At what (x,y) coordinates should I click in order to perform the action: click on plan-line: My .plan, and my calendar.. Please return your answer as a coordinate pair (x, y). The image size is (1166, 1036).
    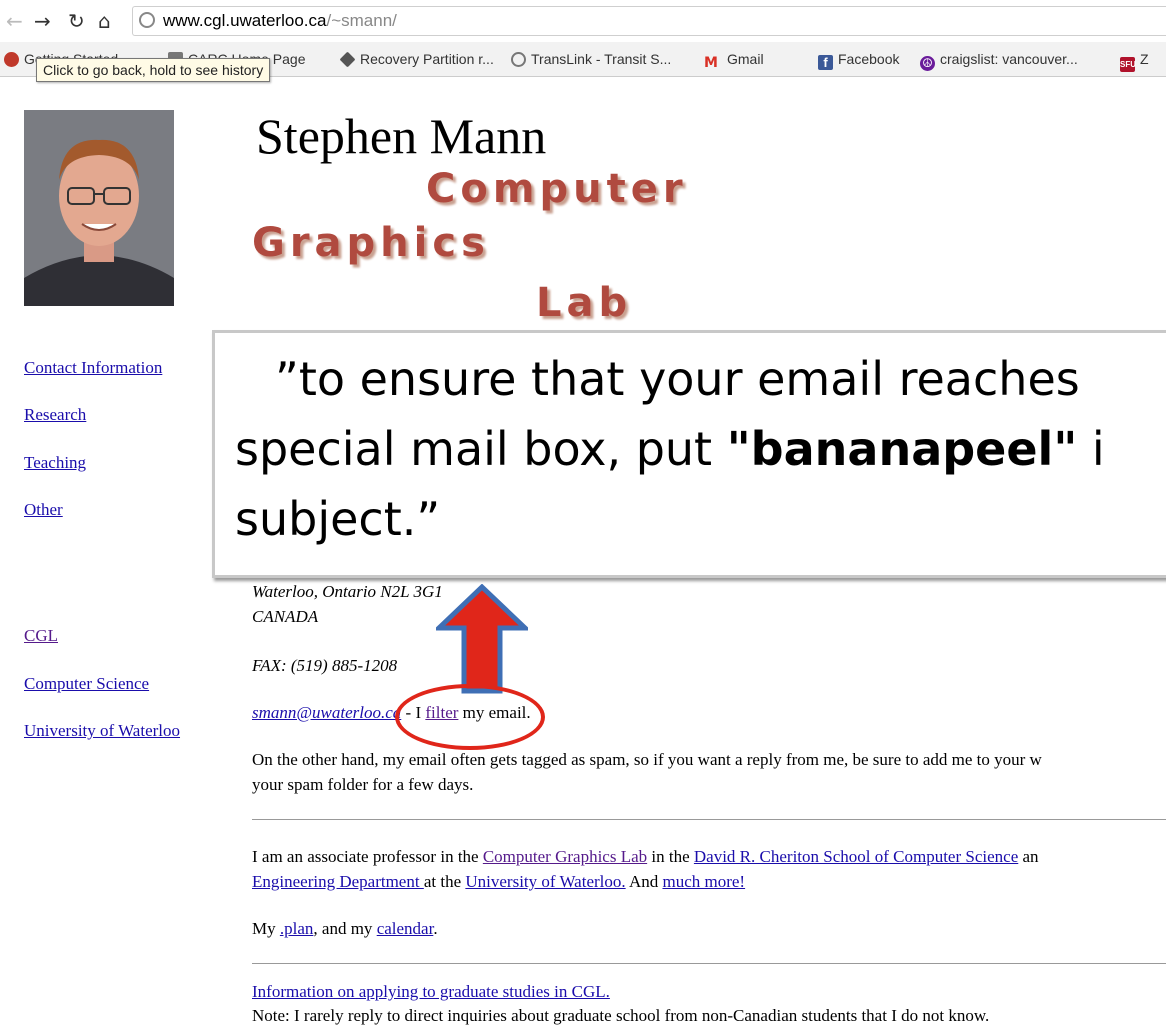
    Looking at the image, I should click on (345, 928).